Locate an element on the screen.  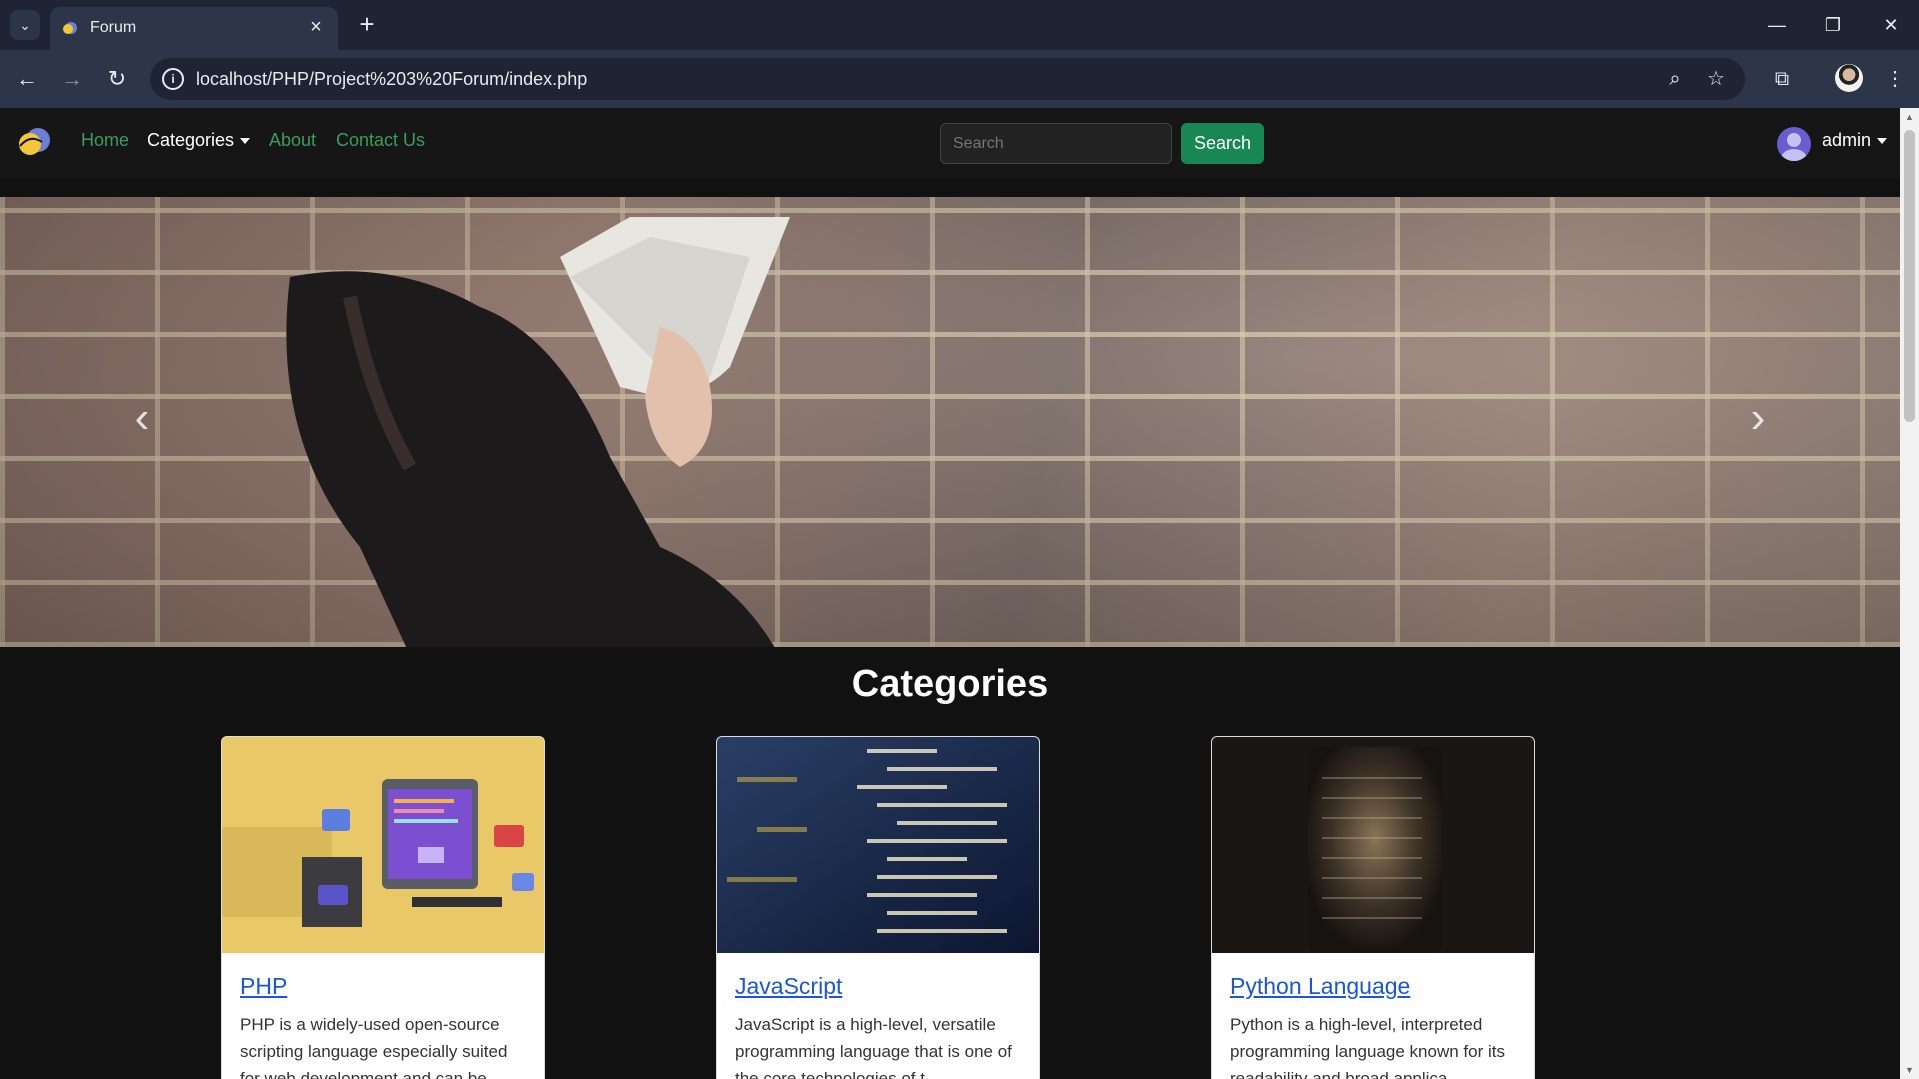
forum-logo-icon is located at coordinates (34, 142).